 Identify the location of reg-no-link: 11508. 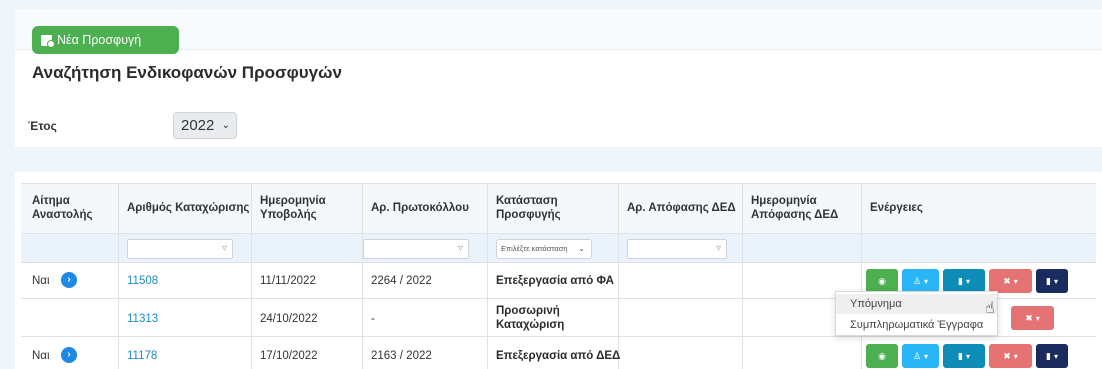
(142, 281).